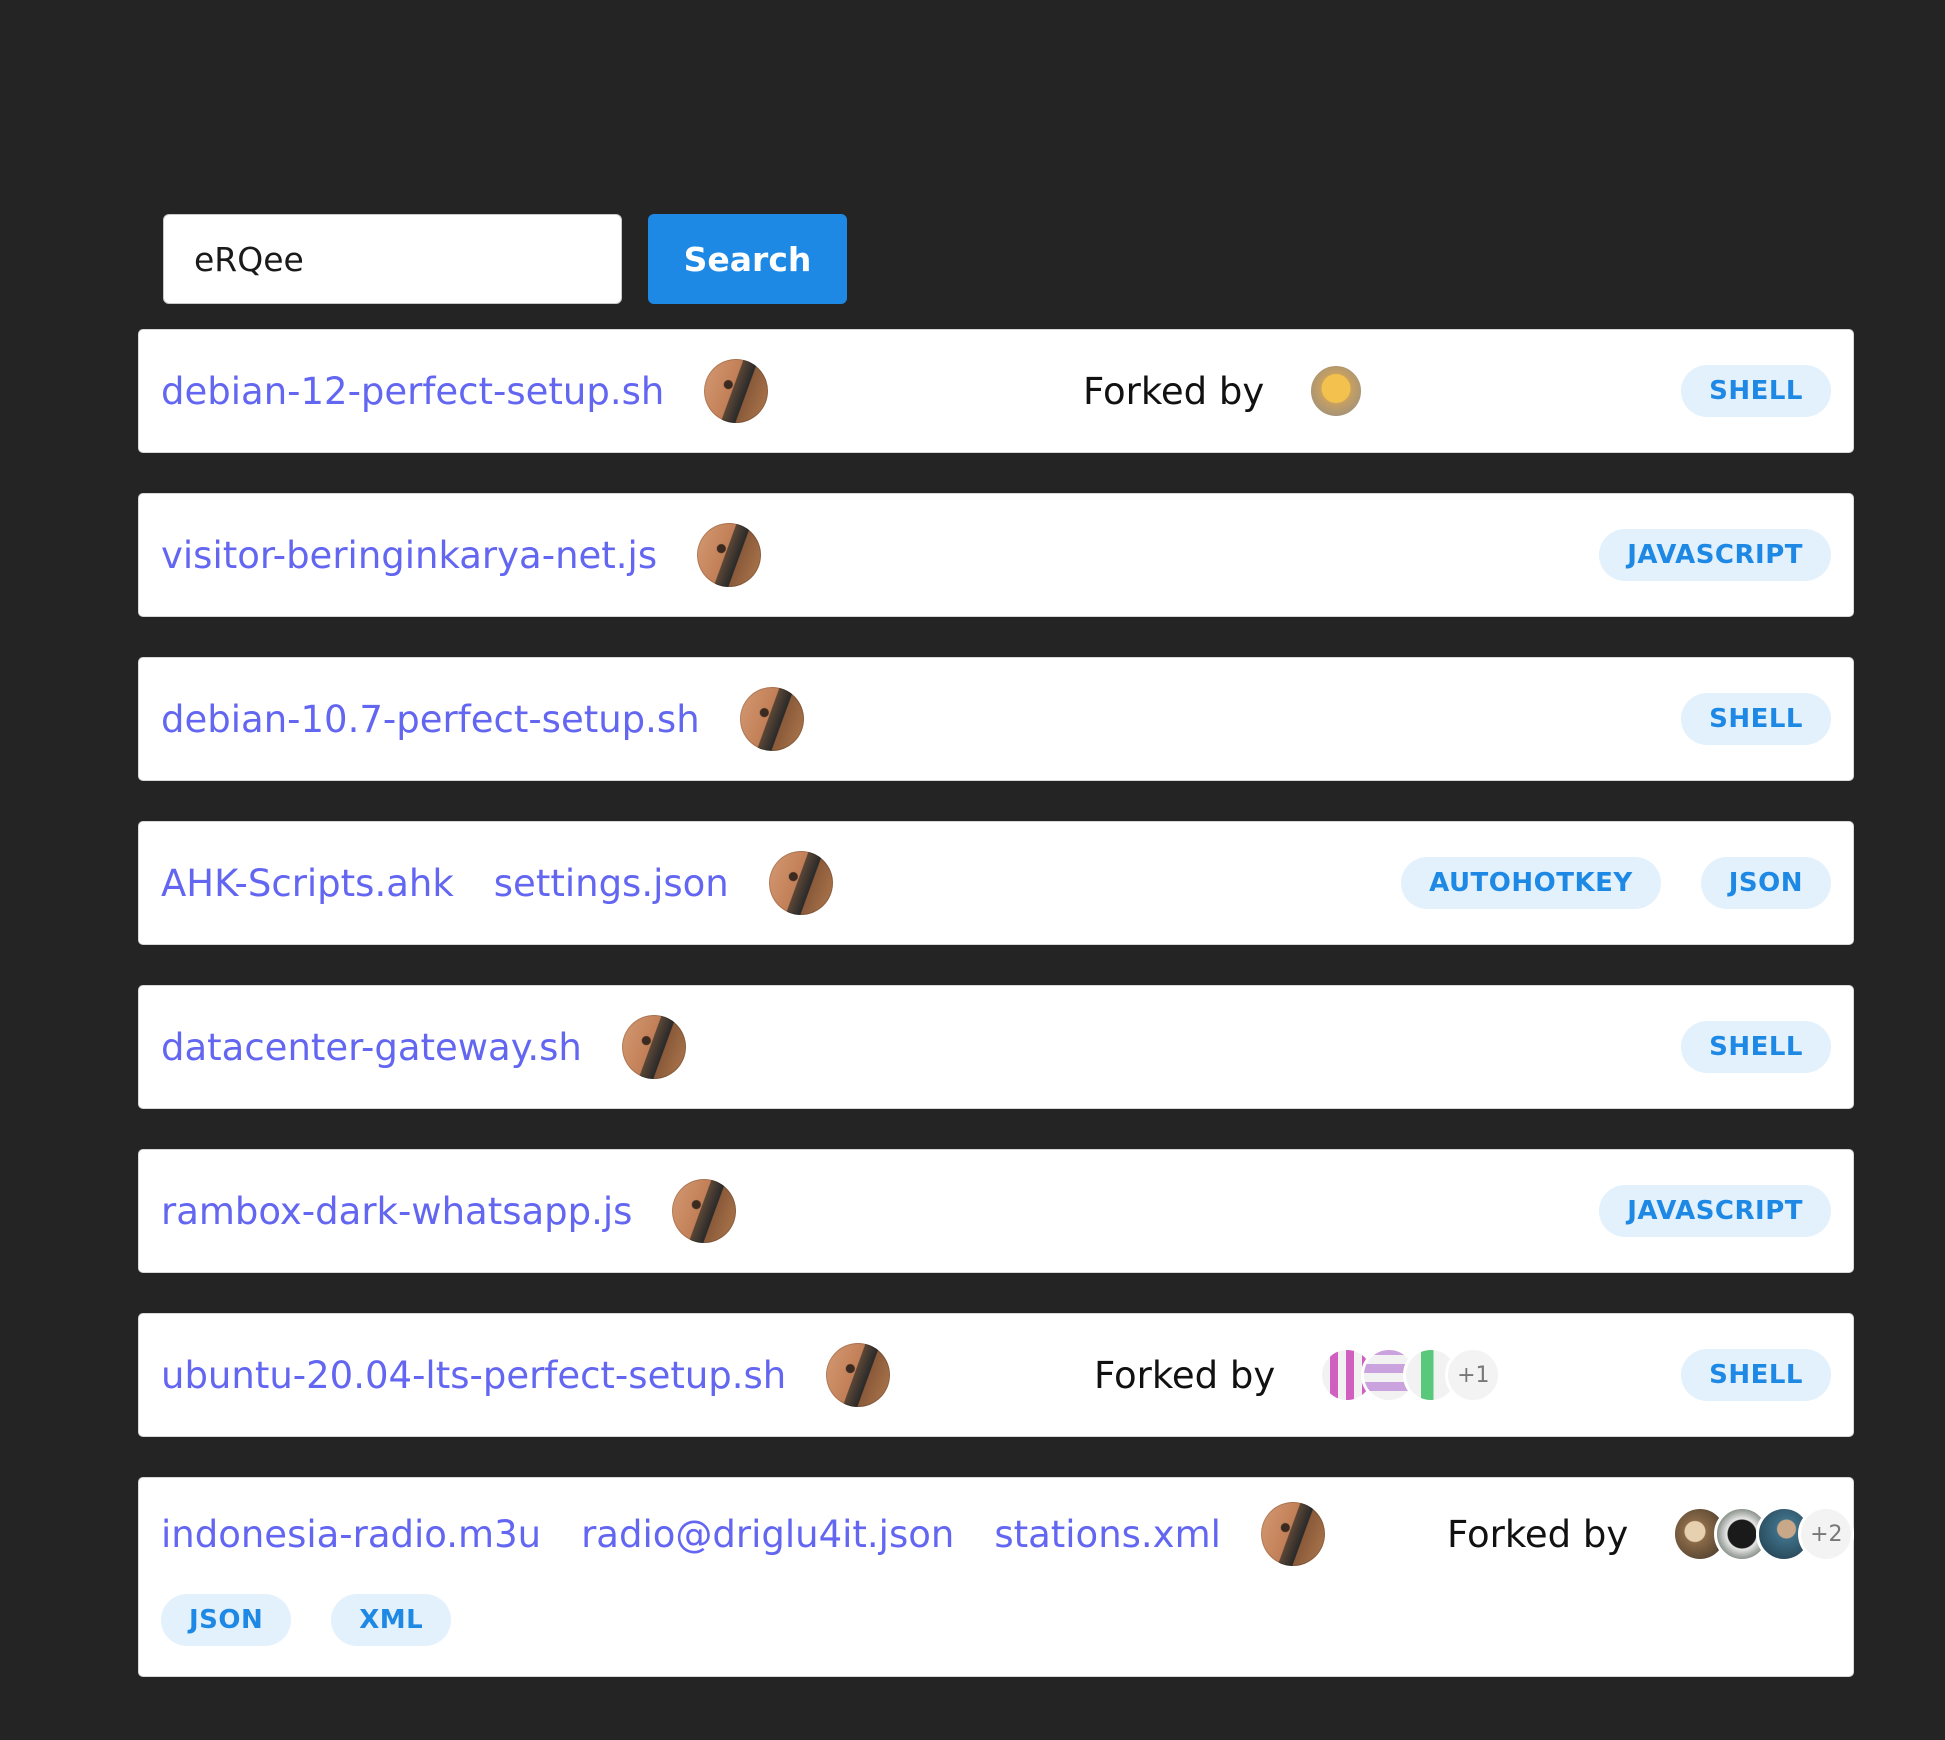 The height and width of the screenshot is (1740, 1945). What do you see at coordinates (1763, 1534) in the screenshot?
I see `forker-avatars: +2` at bounding box center [1763, 1534].